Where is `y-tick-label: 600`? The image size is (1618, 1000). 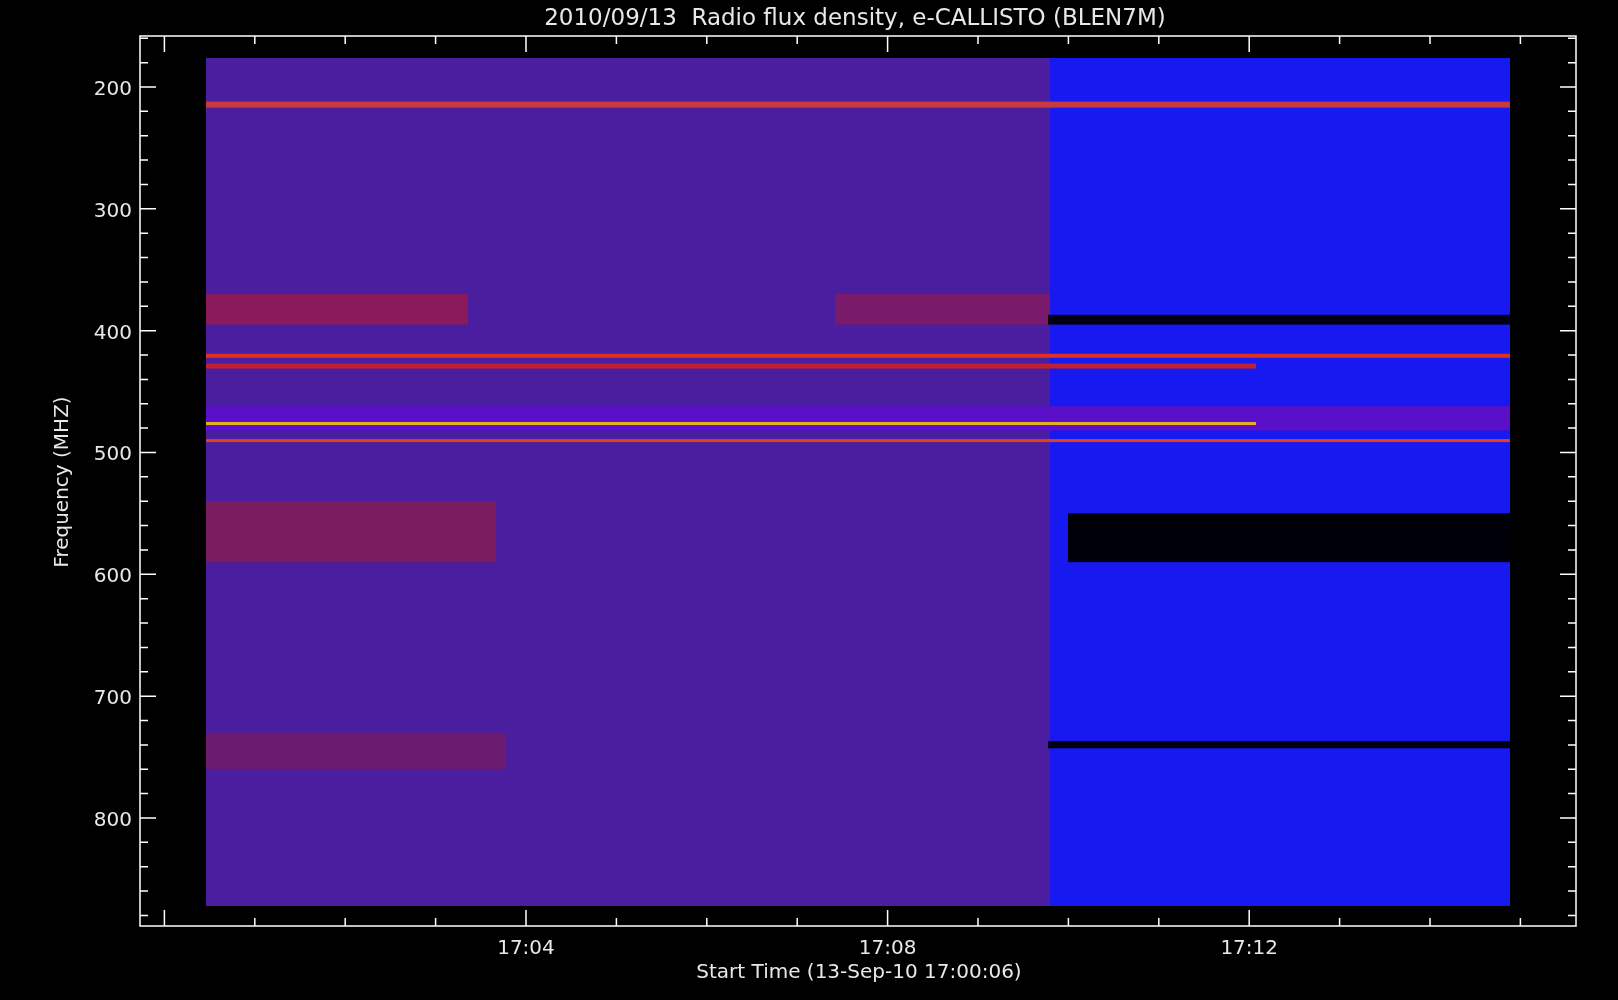
y-tick-label: 600 is located at coordinates (112, 575).